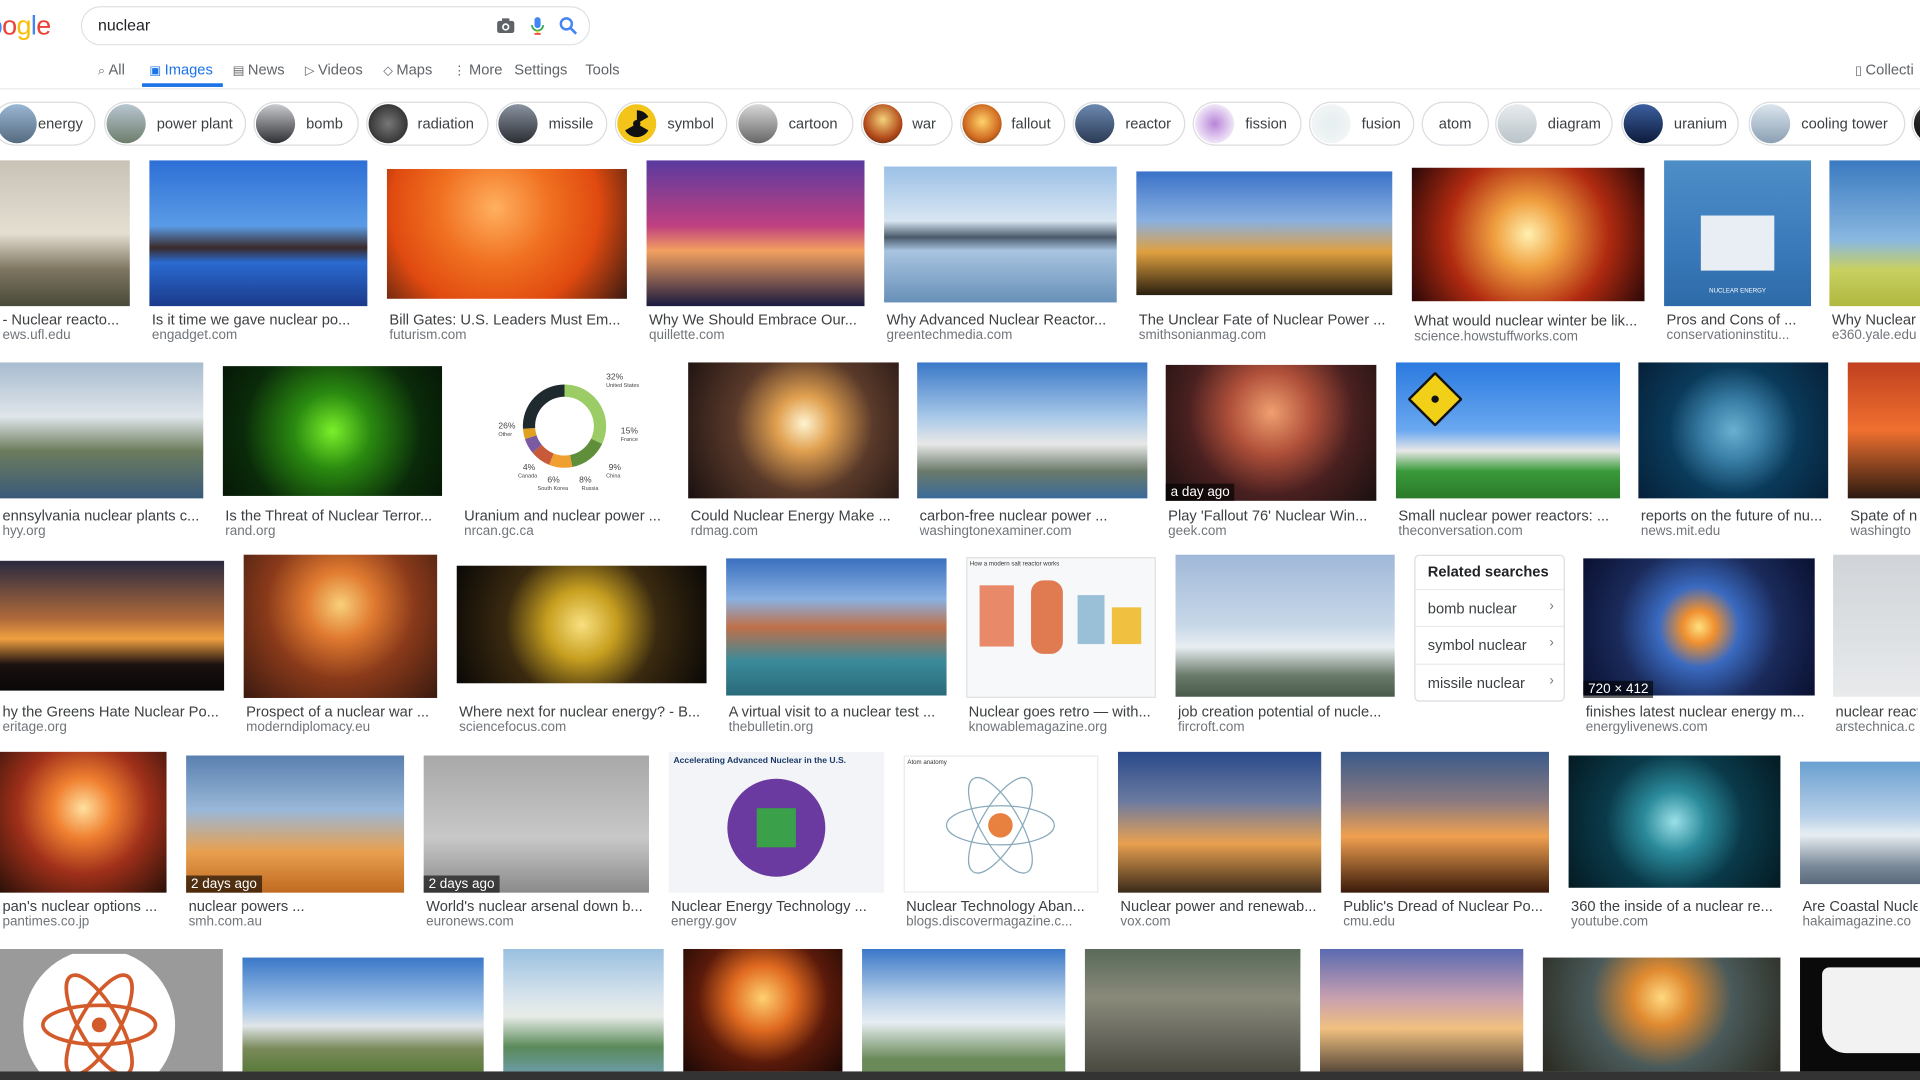  I want to click on tab-settings: Settings, so click(540, 69).